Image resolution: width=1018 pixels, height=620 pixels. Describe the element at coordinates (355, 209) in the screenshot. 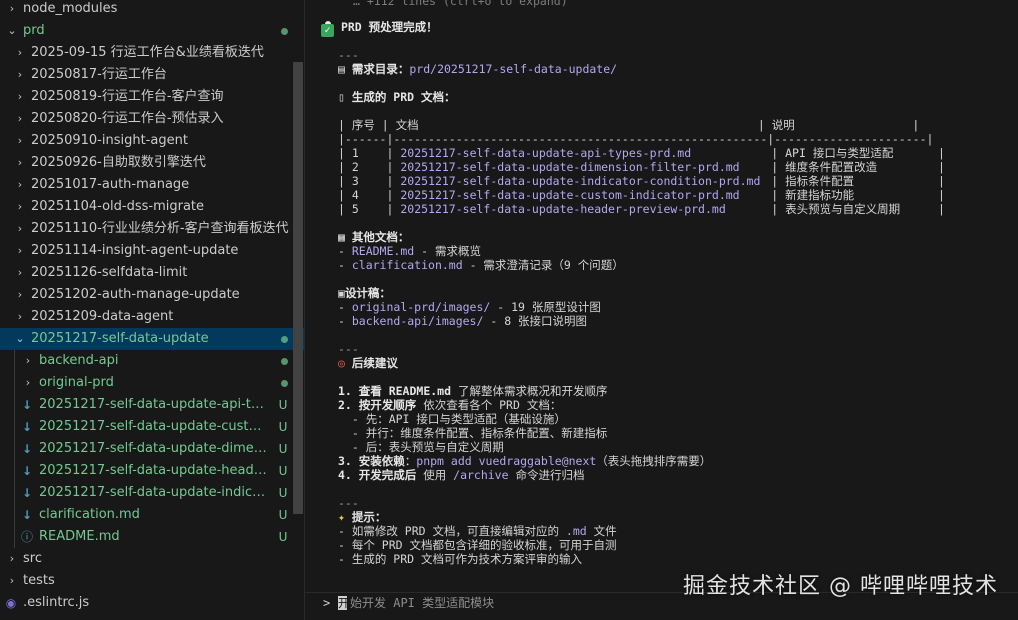

I see `row-no: 5` at that location.